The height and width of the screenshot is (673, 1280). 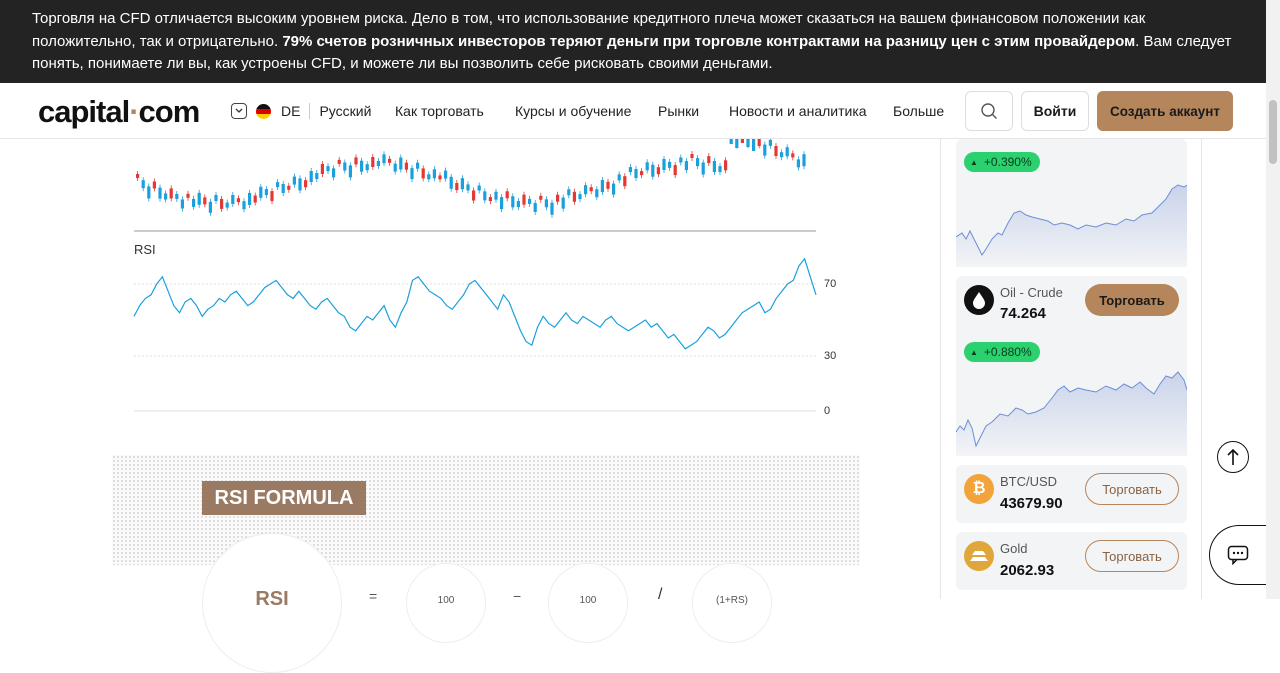 I want to click on nav-more: Больше, so click(x=918, y=111).